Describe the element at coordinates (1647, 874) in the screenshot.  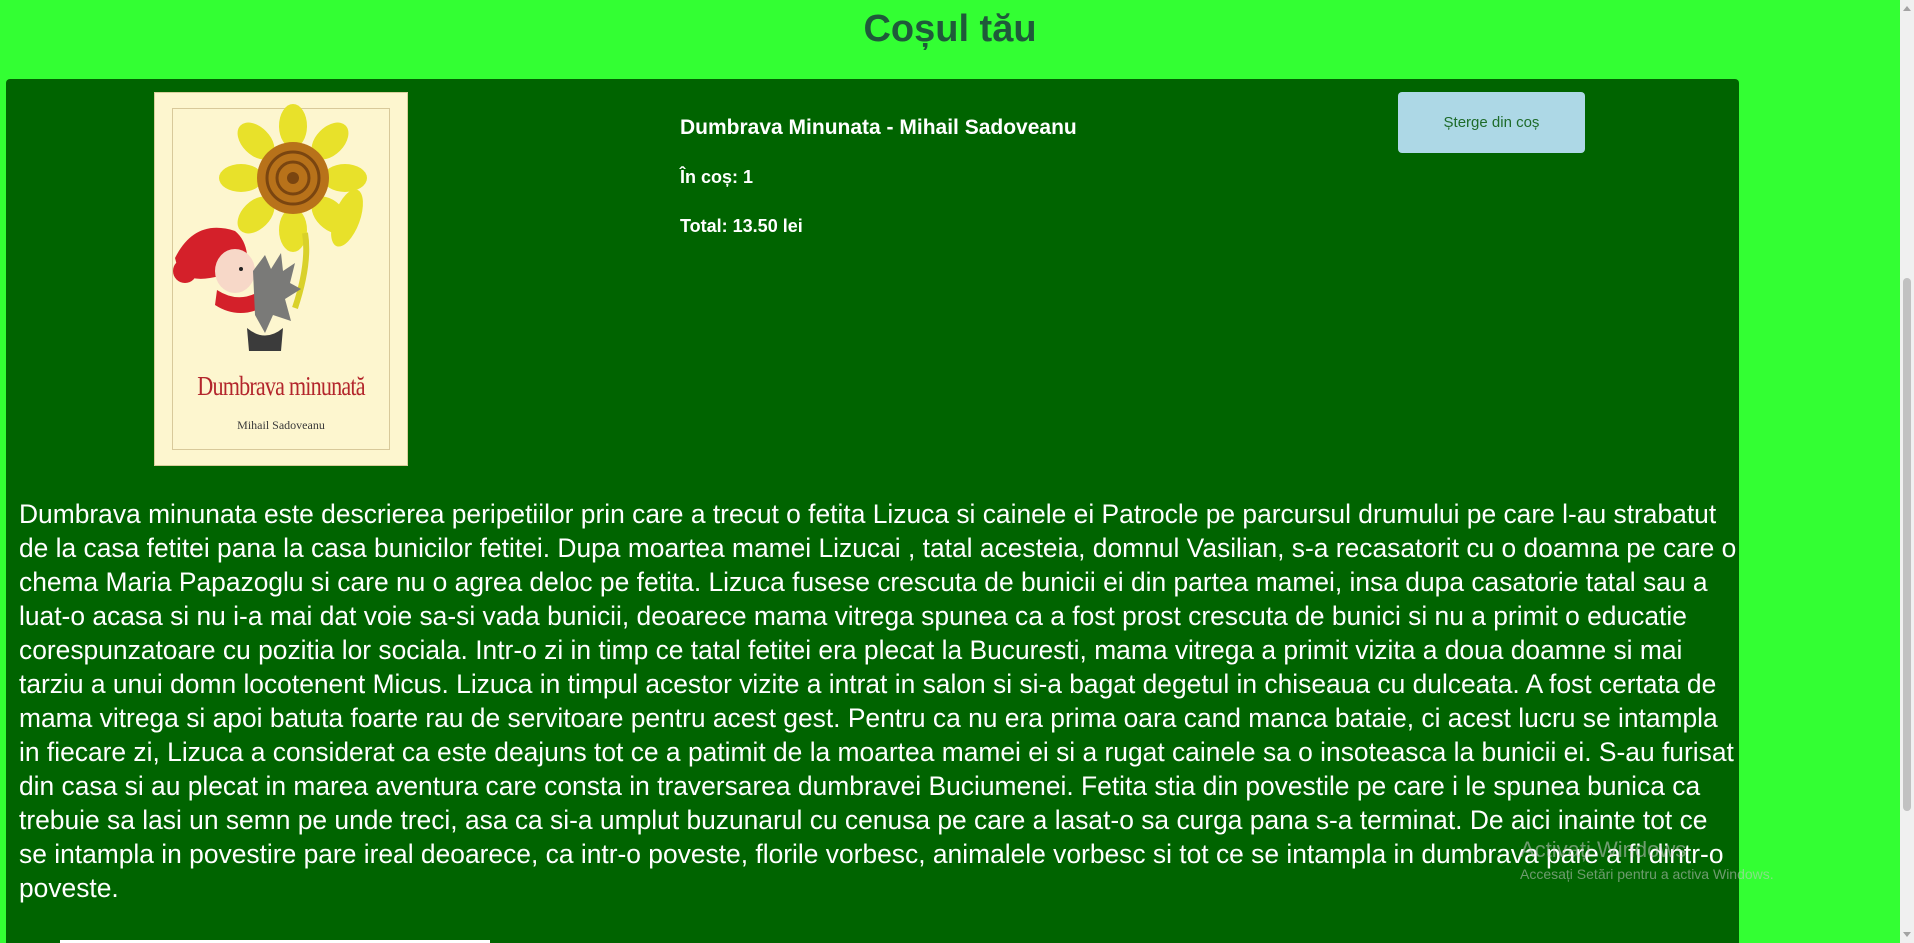
I see `watermark-subtitle: Accesați Setări pentru a activa Windows.` at that location.